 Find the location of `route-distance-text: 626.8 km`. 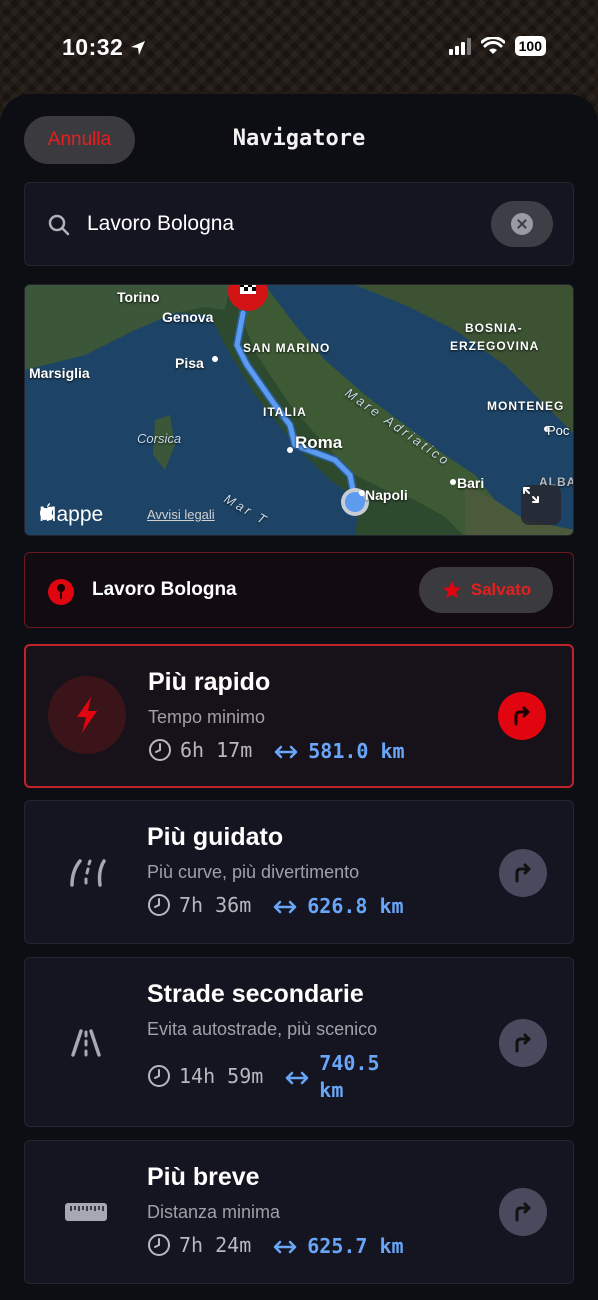

route-distance-text: 626.8 km is located at coordinates (355, 906).